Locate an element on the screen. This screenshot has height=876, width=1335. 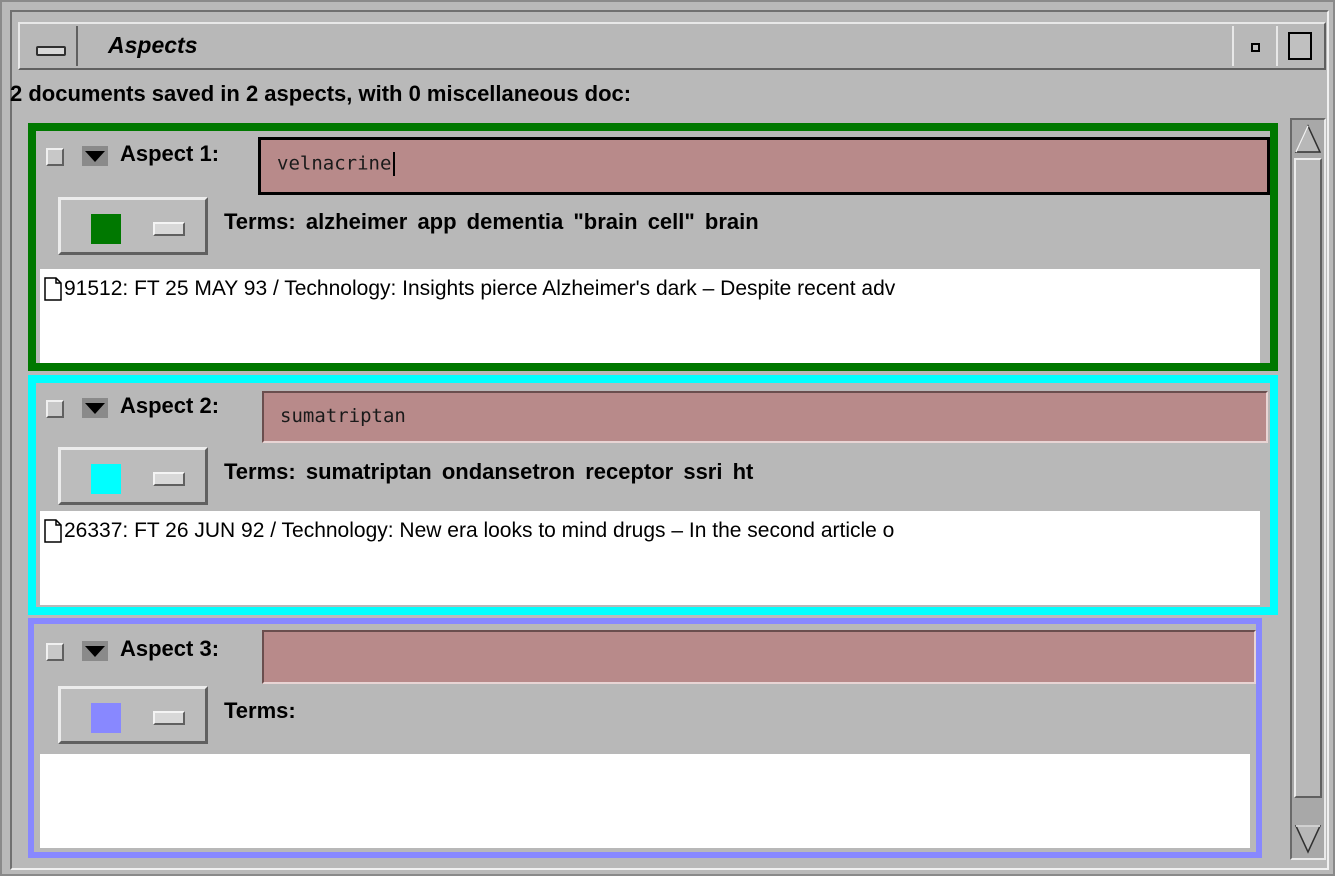
aspect-3-collapse-icon is located at coordinates (95, 651).